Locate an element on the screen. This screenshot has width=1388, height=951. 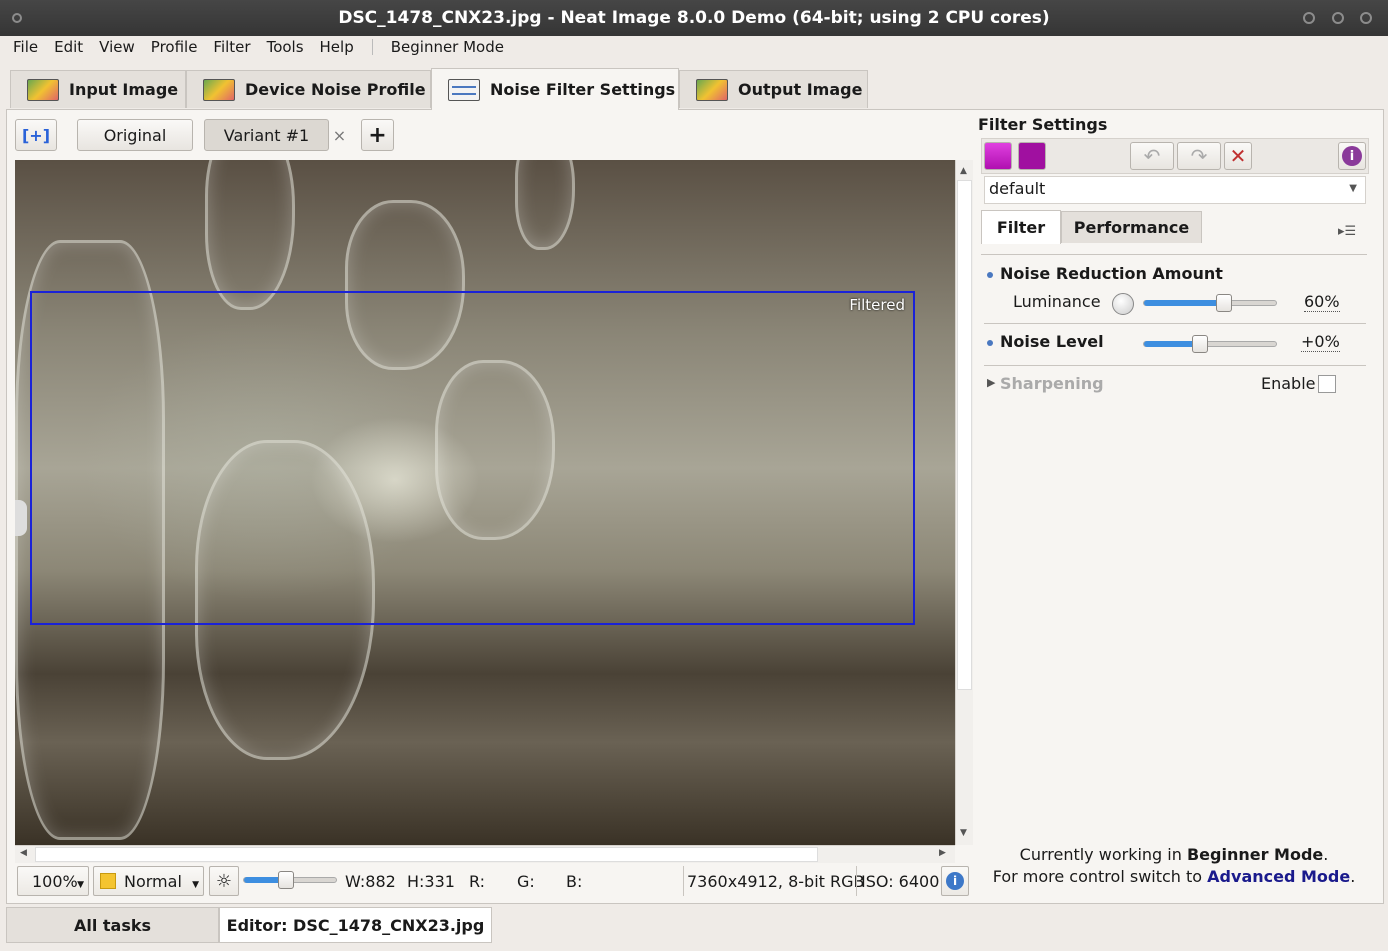
undo-icon: ↶ is located at coordinates (1152, 156).